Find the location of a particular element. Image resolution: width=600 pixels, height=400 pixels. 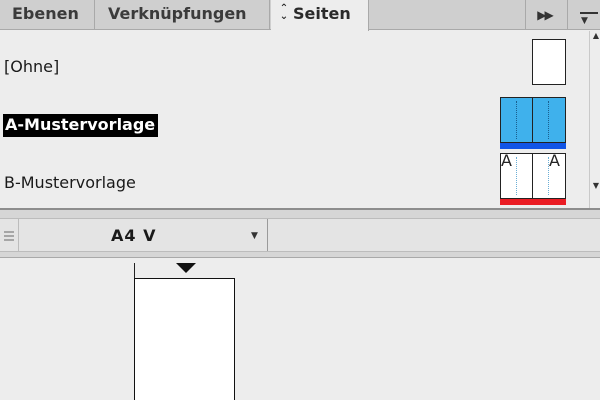

grip-icon is located at coordinates (9, 237).